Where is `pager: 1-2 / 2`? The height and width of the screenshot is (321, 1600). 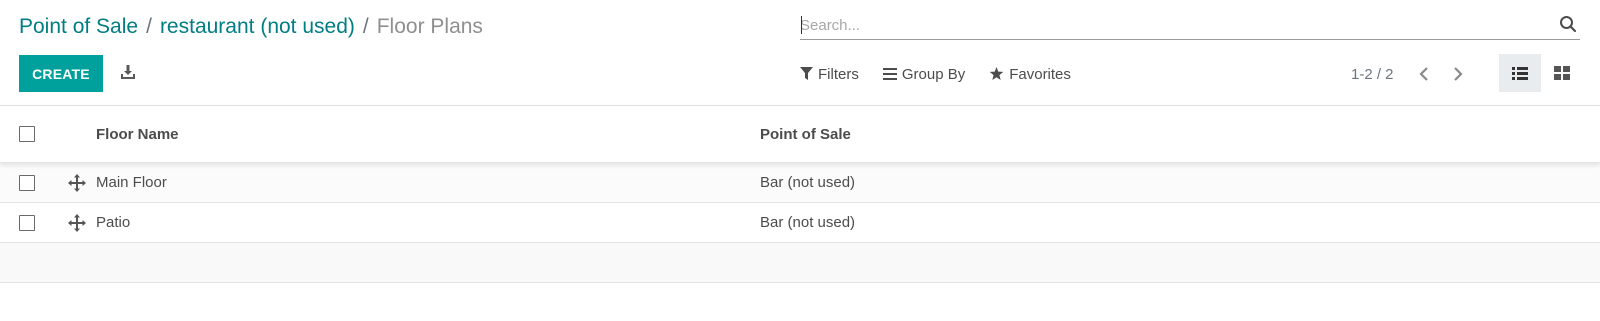 pager: 1-2 / 2 is located at coordinates (1414, 74).